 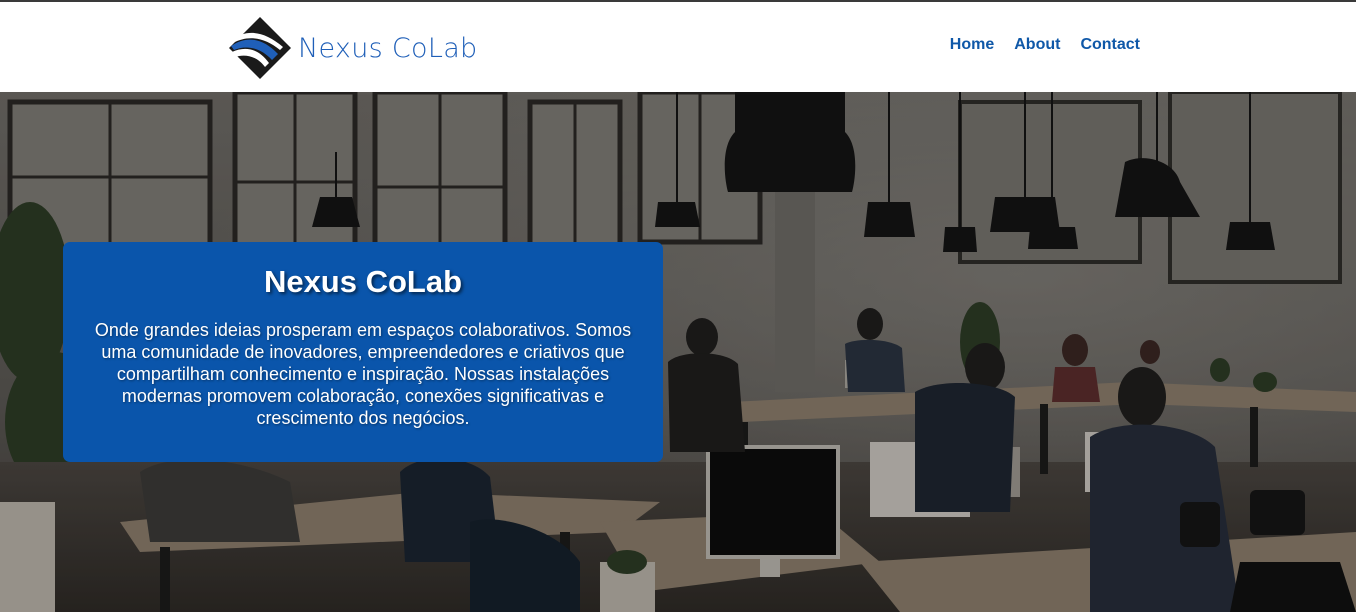 What do you see at coordinates (1110, 45) in the screenshot?
I see `nav-contact-link: Contact` at bounding box center [1110, 45].